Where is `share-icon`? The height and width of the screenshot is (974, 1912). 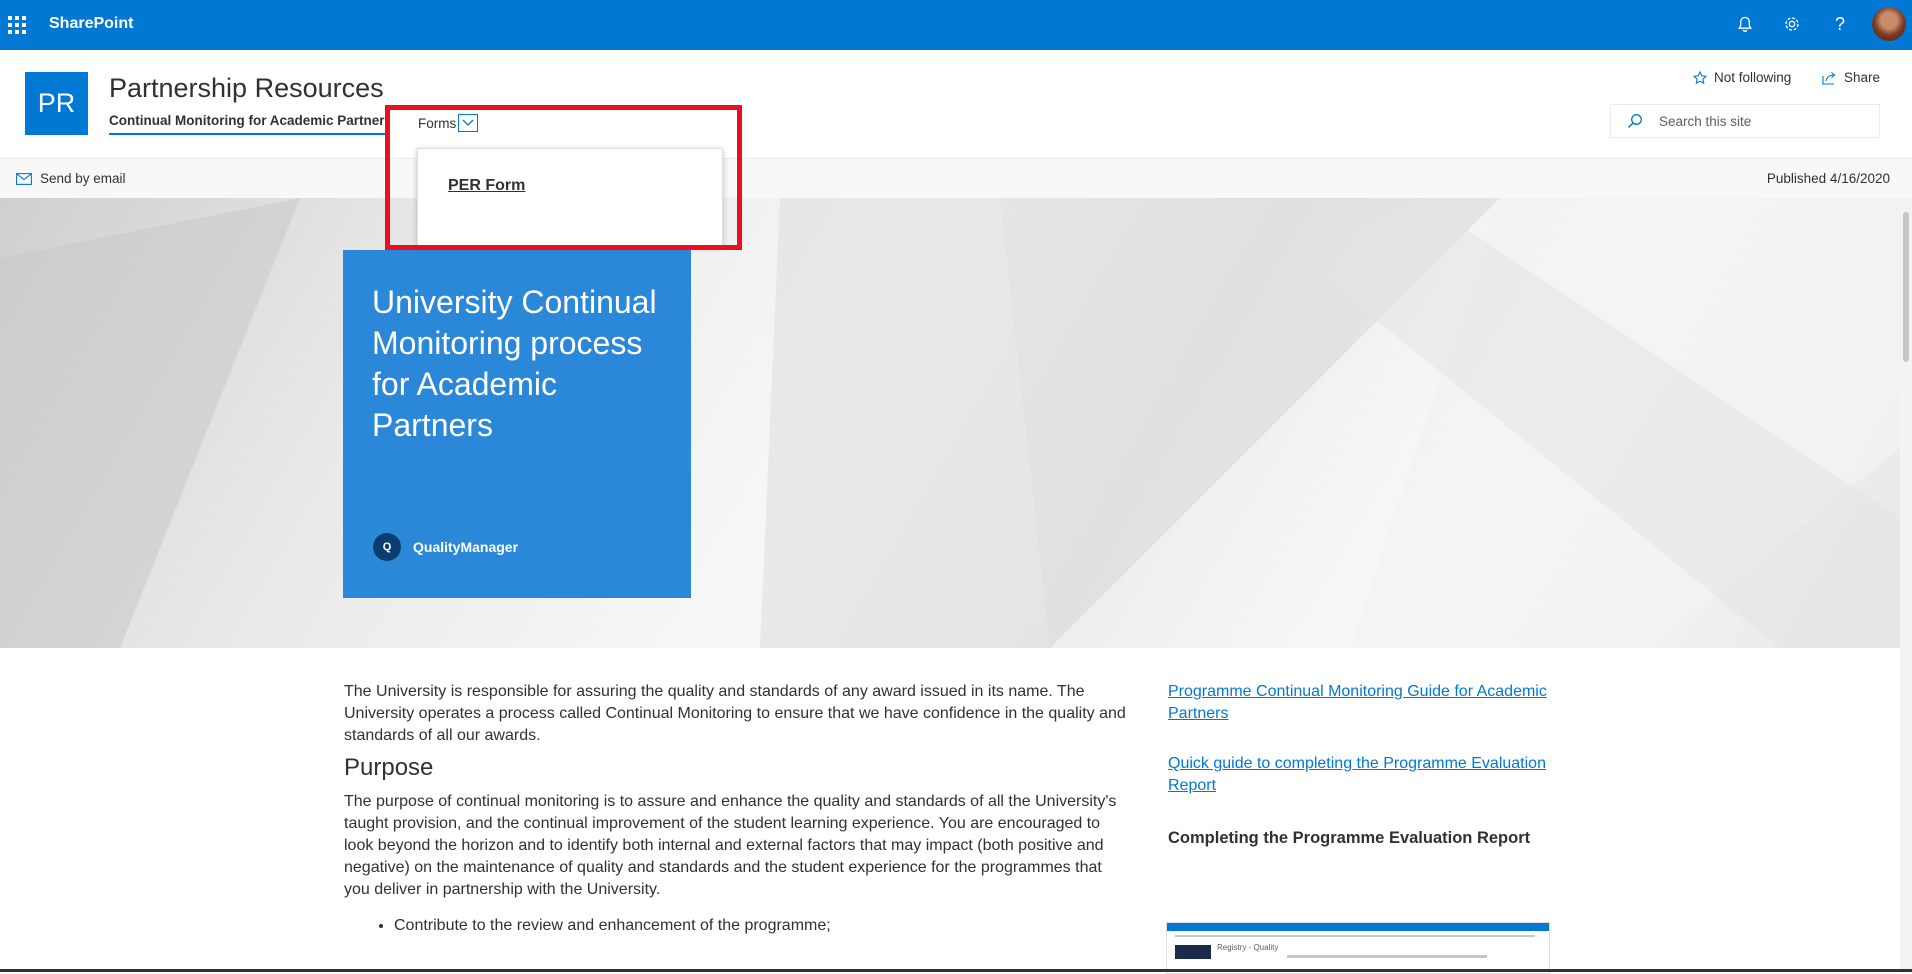 share-icon is located at coordinates (1829, 78).